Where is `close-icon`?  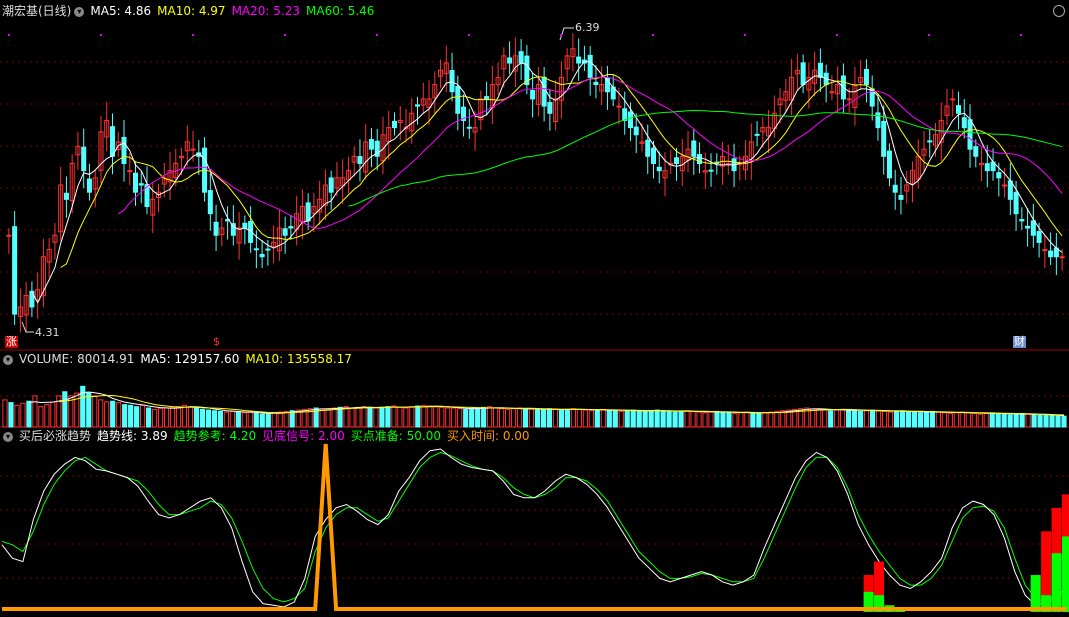 close-icon is located at coordinates (1059, 11).